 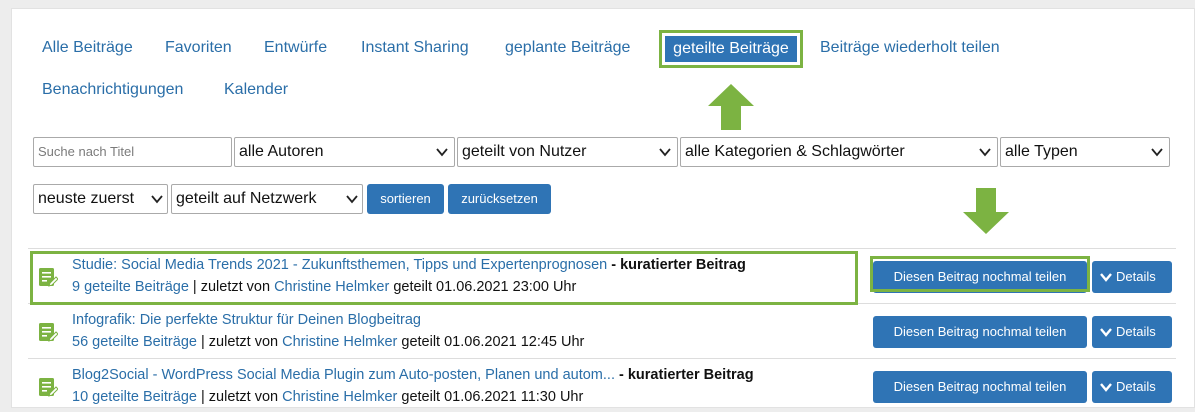 What do you see at coordinates (198, 48) in the screenshot?
I see `tab-favoriten: Favoriten` at bounding box center [198, 48].